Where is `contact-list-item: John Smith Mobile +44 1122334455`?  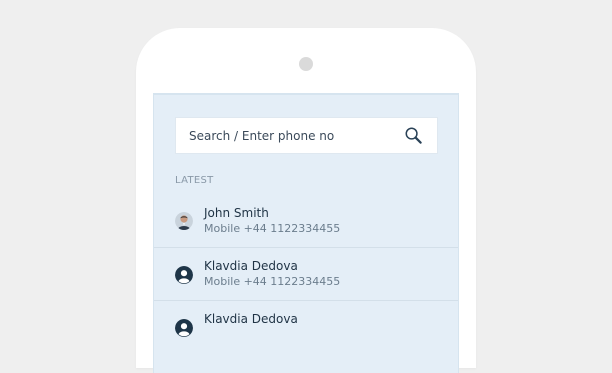 contact-list-item: John Smith Mobile +44 1122334455 is located at coordinates (306, 221).